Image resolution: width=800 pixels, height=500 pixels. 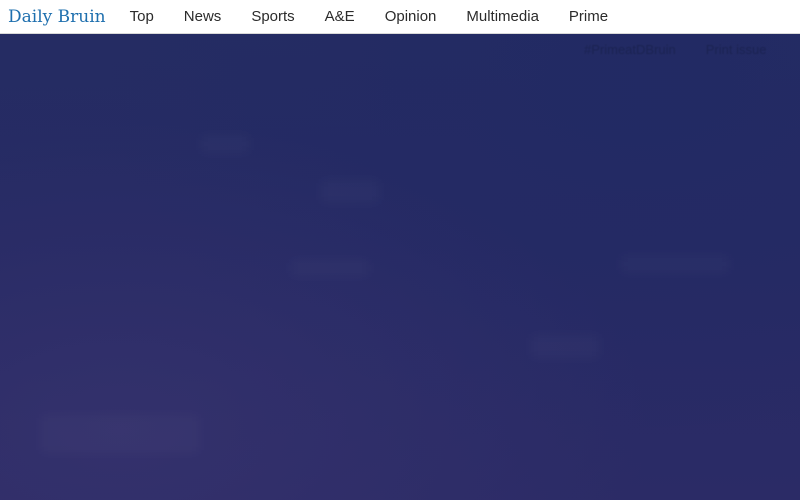 What do you see at coordinates (203, 16) in the screenshot?
I see `nav-item-news: News` at bounding box center [203, 16].